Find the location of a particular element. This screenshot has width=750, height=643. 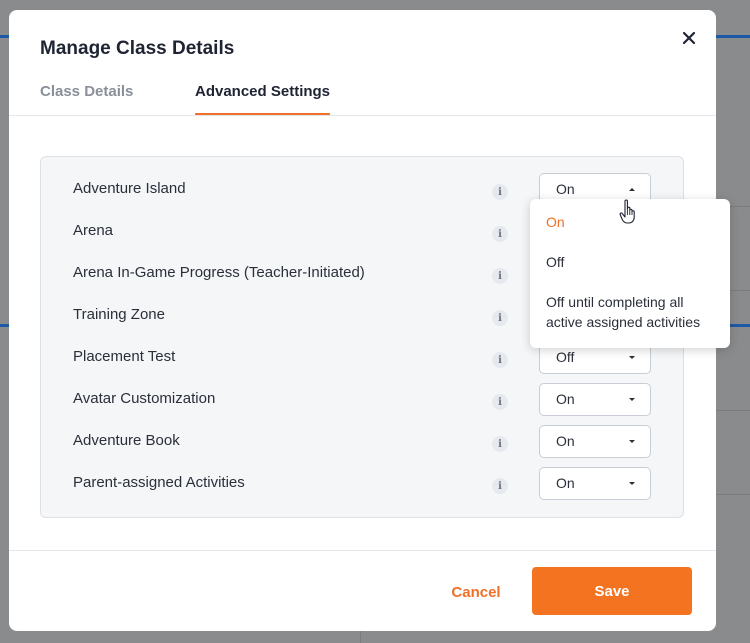

hand-pointer-icon is located at coordinates (627, 211).